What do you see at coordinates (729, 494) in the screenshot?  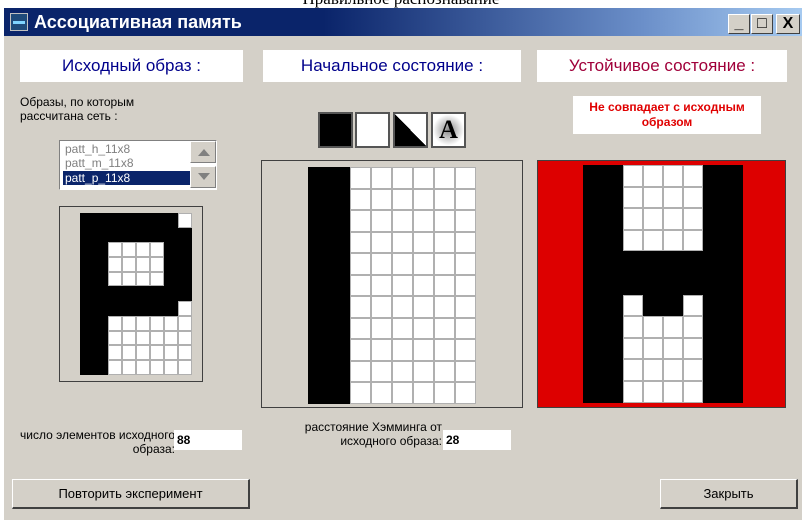 I see `close-button: Закрыть` at bounding box center [729, 494].